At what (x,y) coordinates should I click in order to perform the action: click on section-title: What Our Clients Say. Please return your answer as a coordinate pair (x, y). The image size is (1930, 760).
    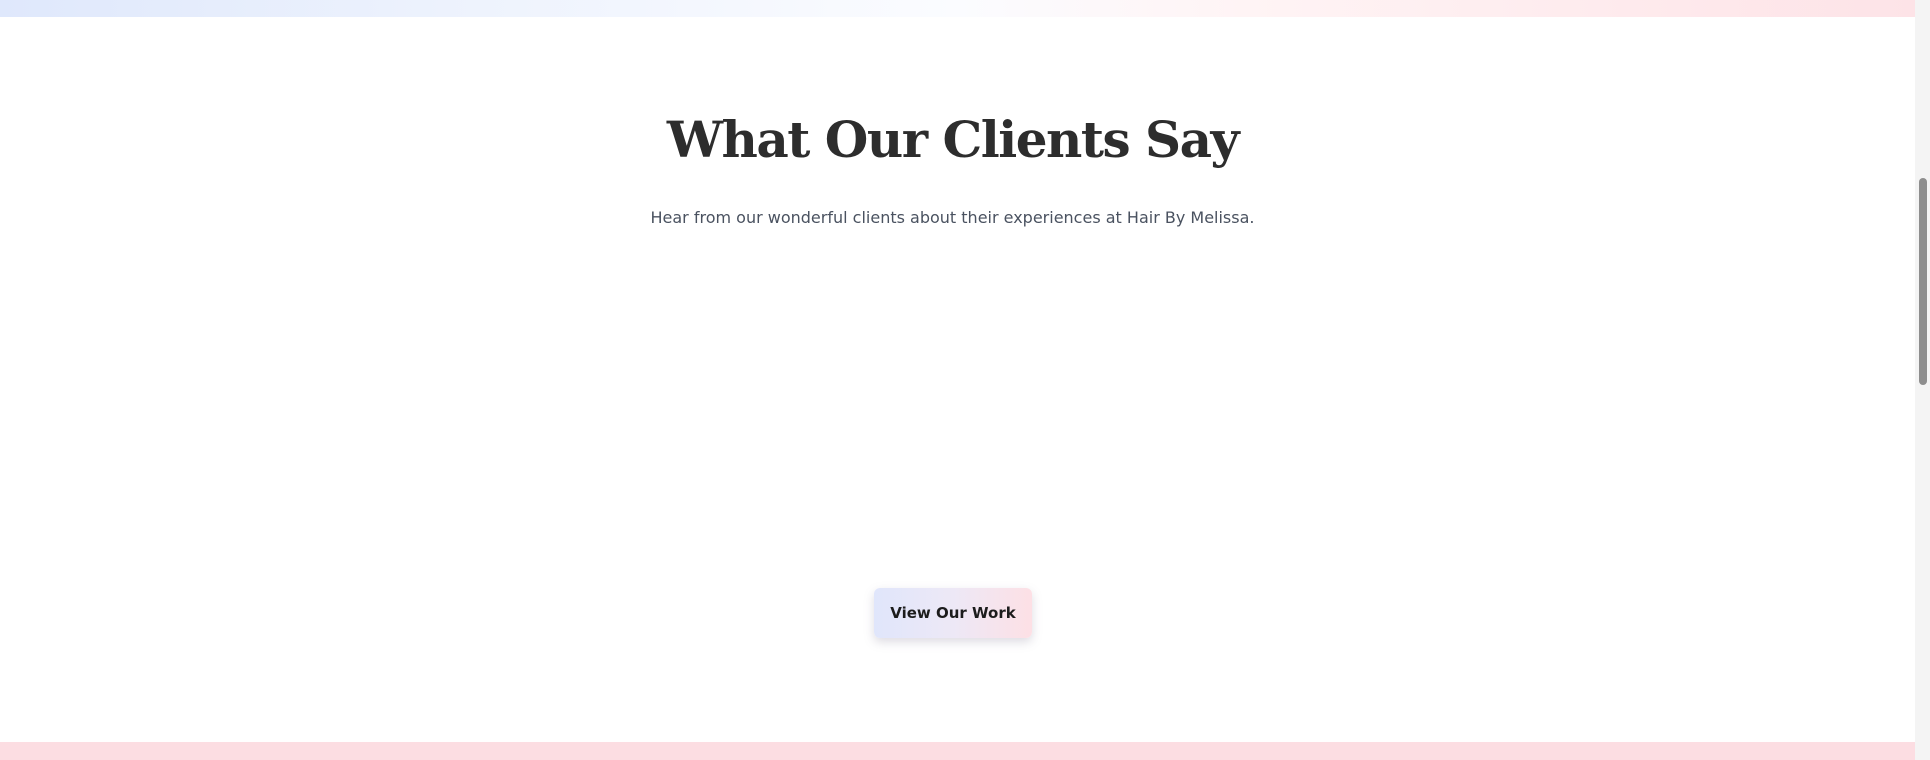
    Looking at the image, I should click on (953, 139).